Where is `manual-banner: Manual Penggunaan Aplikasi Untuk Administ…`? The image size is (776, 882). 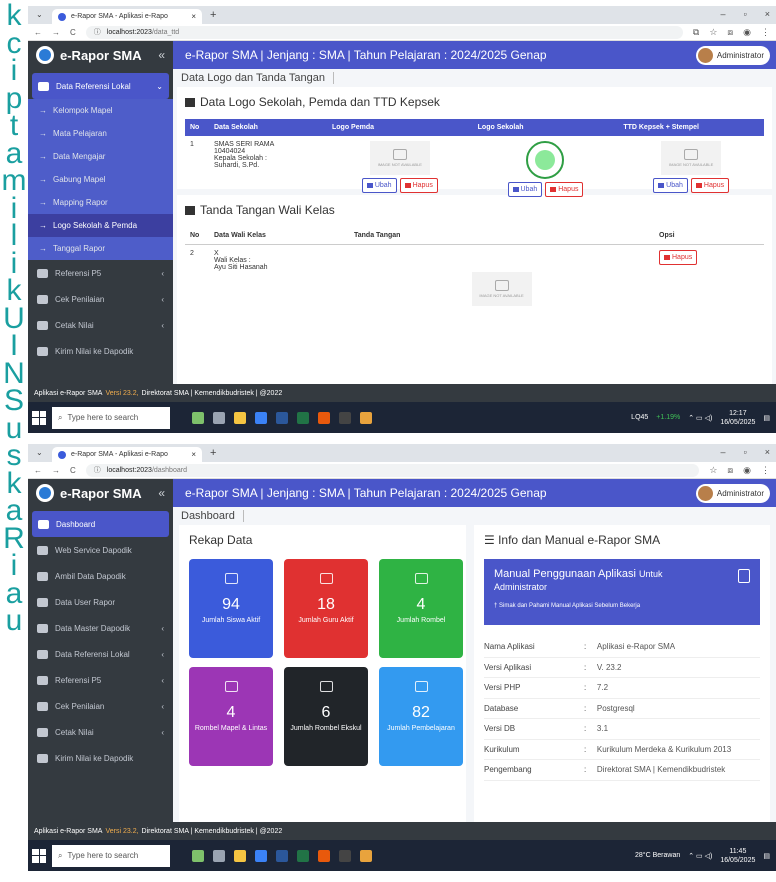 manual-banner: Manual Penggunaan Aplikasi Untuk Administ… is located at coordinates (622, 592).